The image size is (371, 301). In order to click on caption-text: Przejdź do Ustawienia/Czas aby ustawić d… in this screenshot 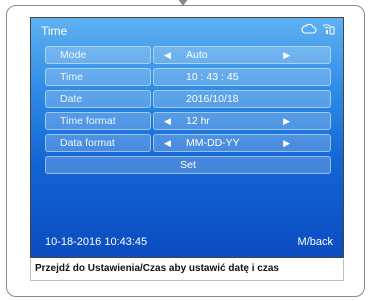, I will do `click(157, 268)`.